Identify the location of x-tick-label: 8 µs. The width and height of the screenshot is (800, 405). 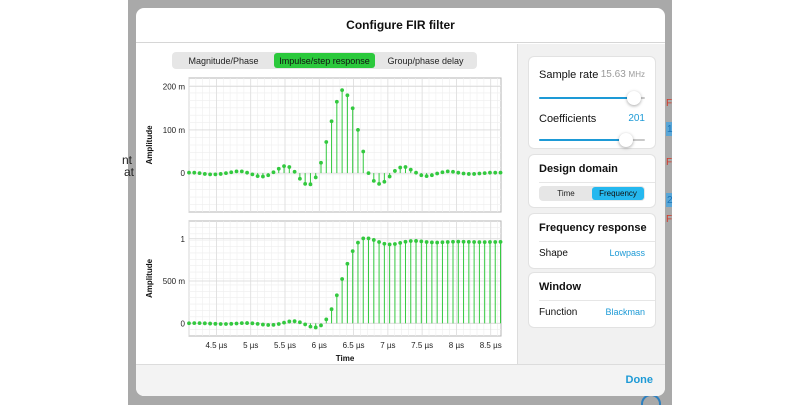
(456, 345).